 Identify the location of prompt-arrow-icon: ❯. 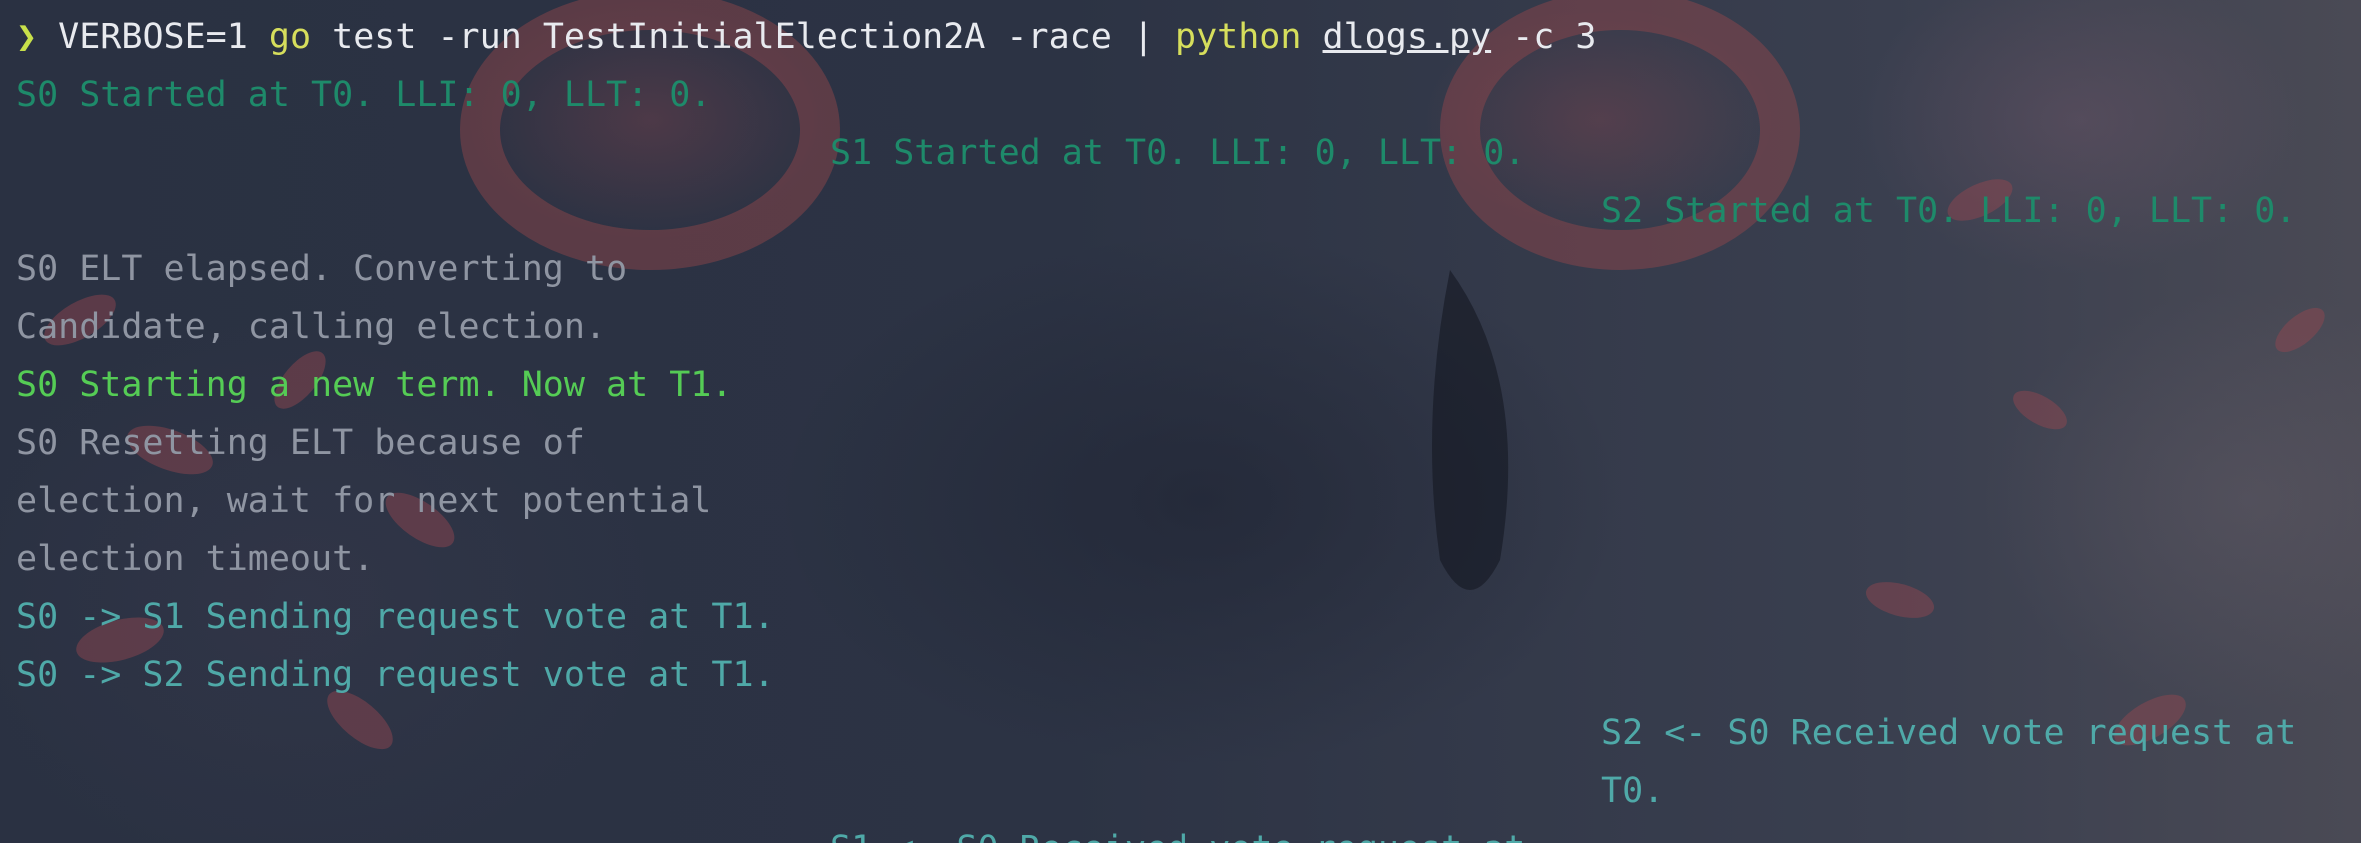
(27, 37).